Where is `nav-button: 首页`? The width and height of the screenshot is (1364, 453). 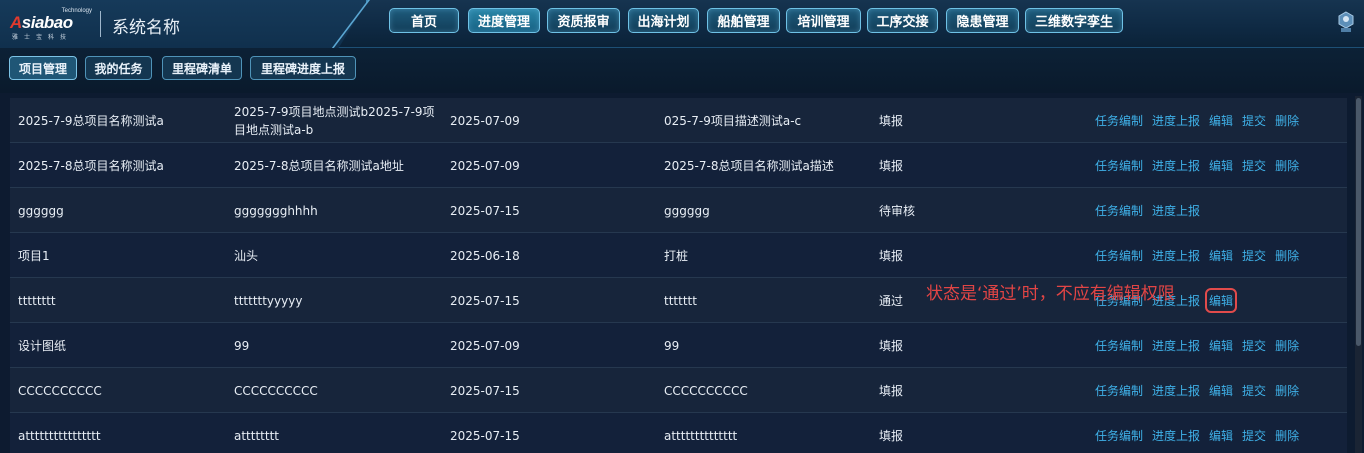
nav-button: 首页 is located at coordinates (424, 20).